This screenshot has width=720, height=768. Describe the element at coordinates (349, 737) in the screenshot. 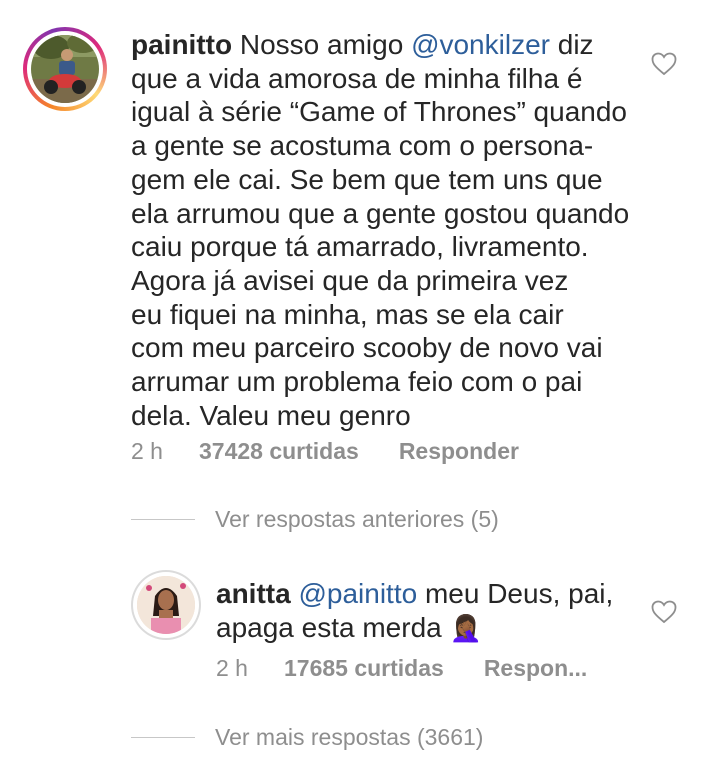

I see `view-more-replies-button: Ver mais respostas (3661)` at that location.